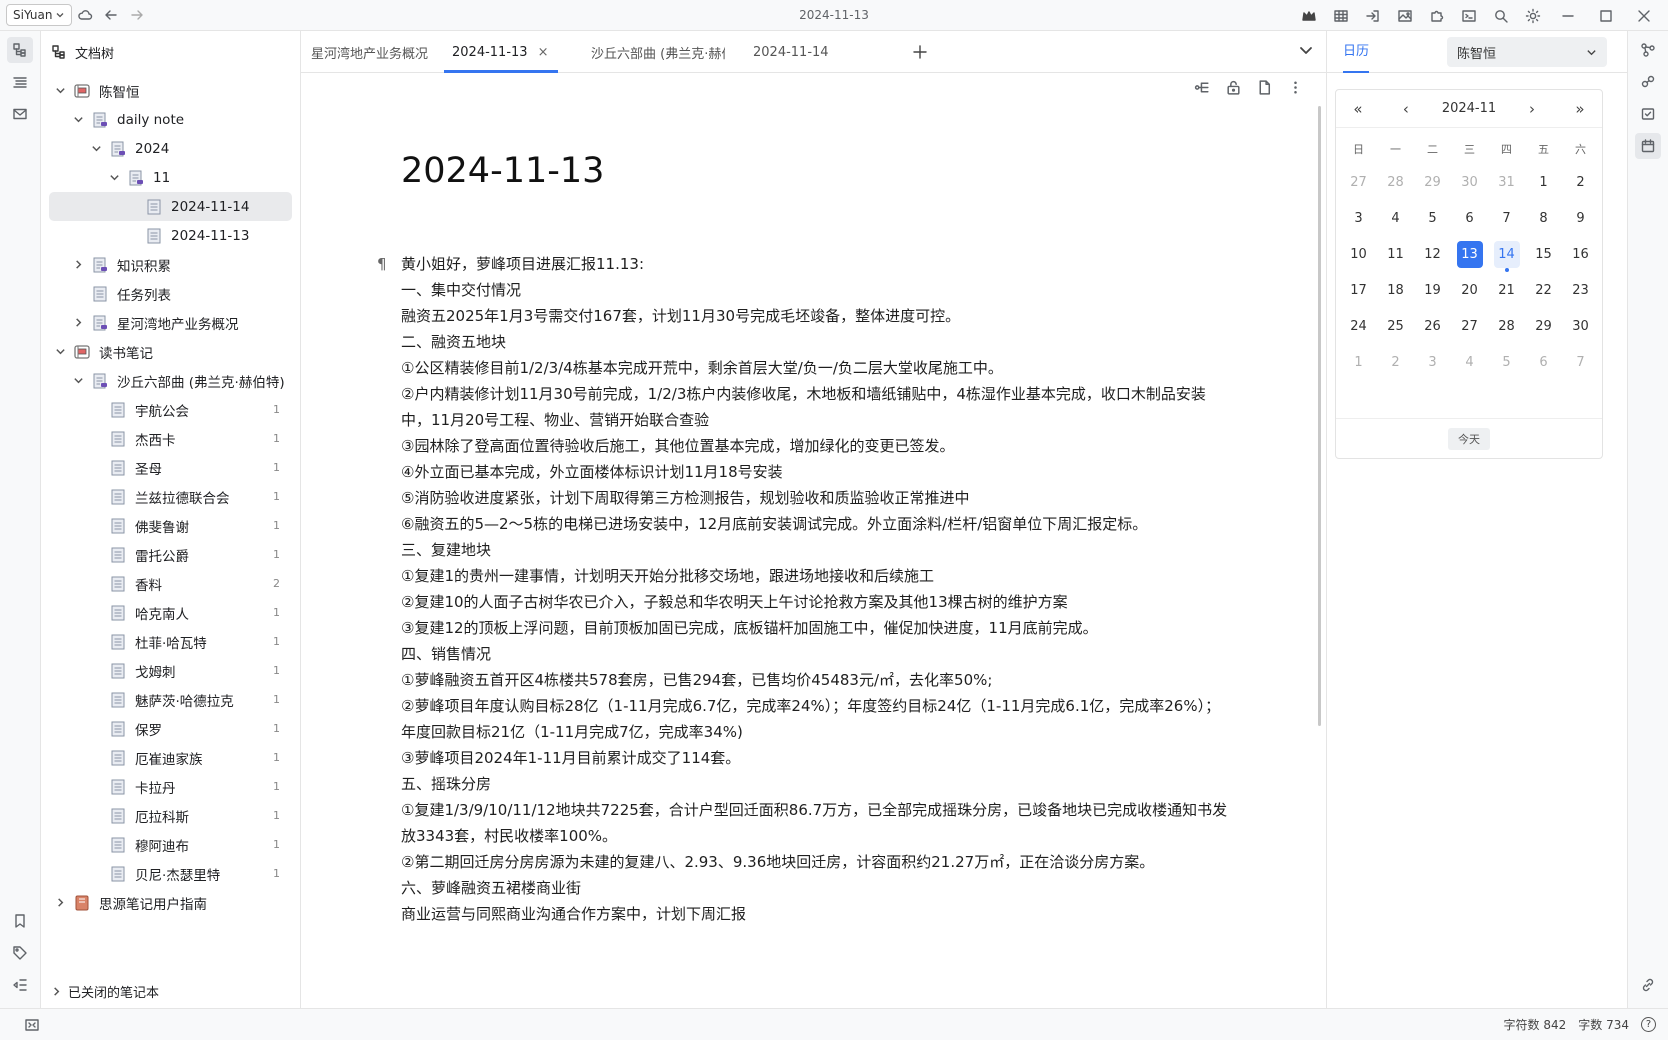 This screenshot has width=1668, height=1040. Describe the element at coordinates (170, 757) in the screenshot. I see `tree-item: 厄崔迪家族 1` at that location.